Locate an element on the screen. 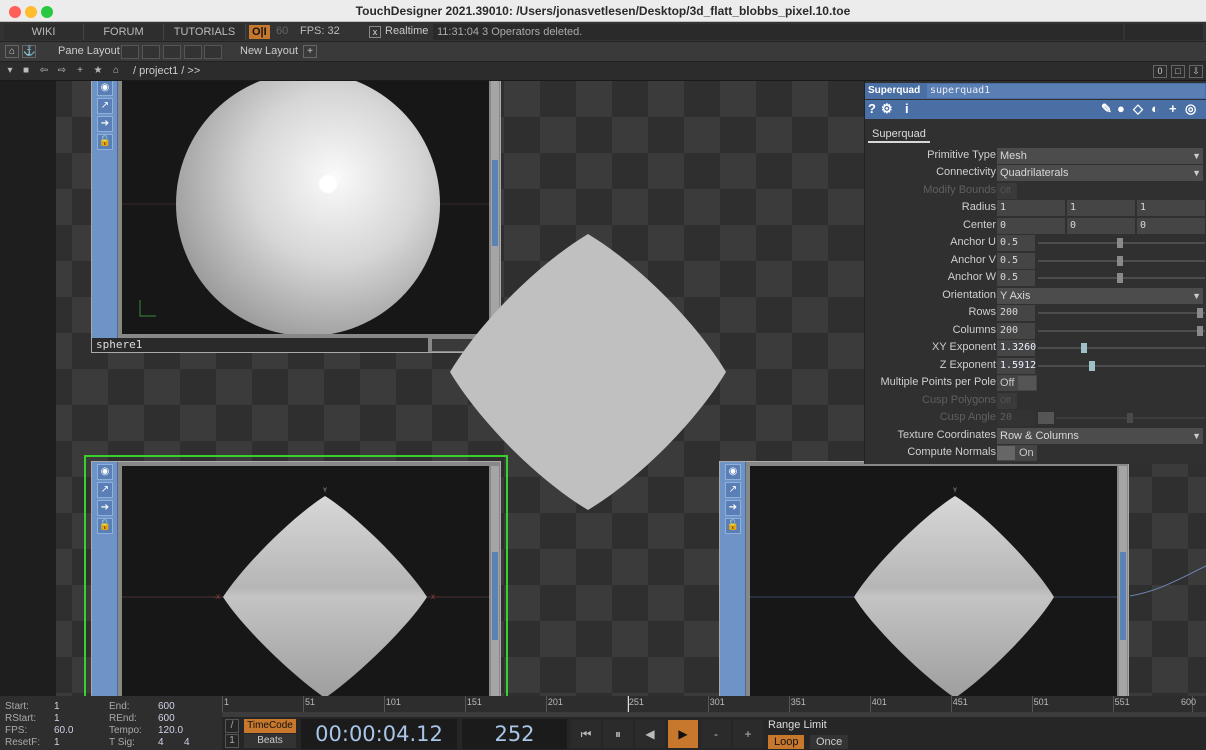 The width and height of the screenshot is (1206, 750). connectivity-menu: Quadrilaterals ▼ is located at coordinates (1100, 173).